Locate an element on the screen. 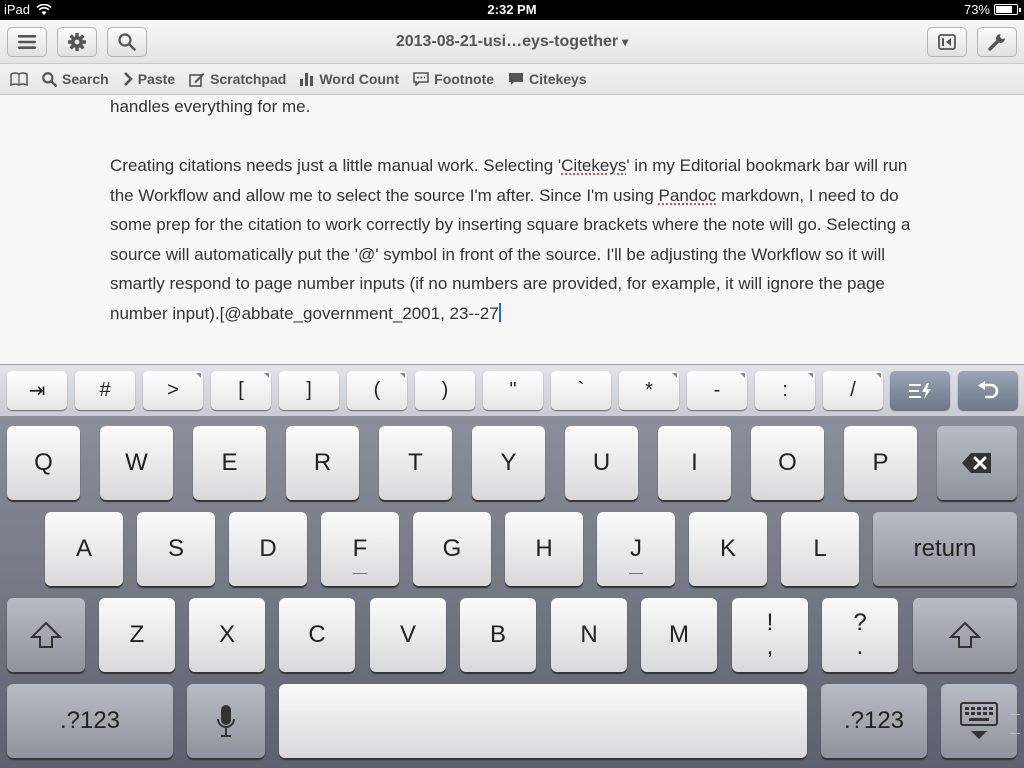  colon-key: : is located at coordinates (785, 390).